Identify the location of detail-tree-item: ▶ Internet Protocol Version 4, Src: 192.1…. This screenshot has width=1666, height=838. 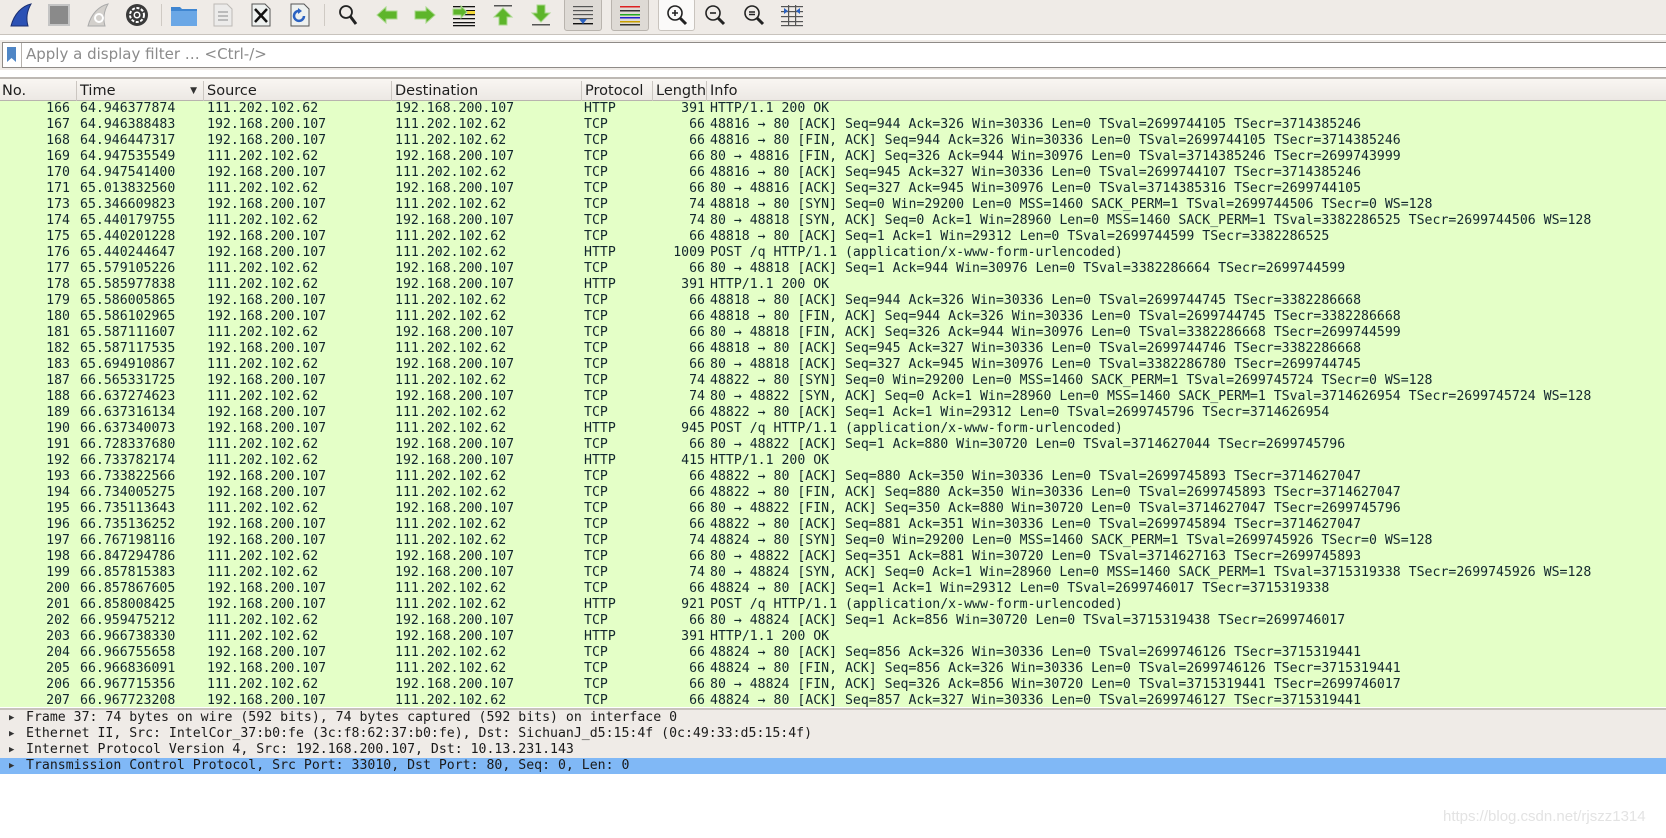
(833, 750).